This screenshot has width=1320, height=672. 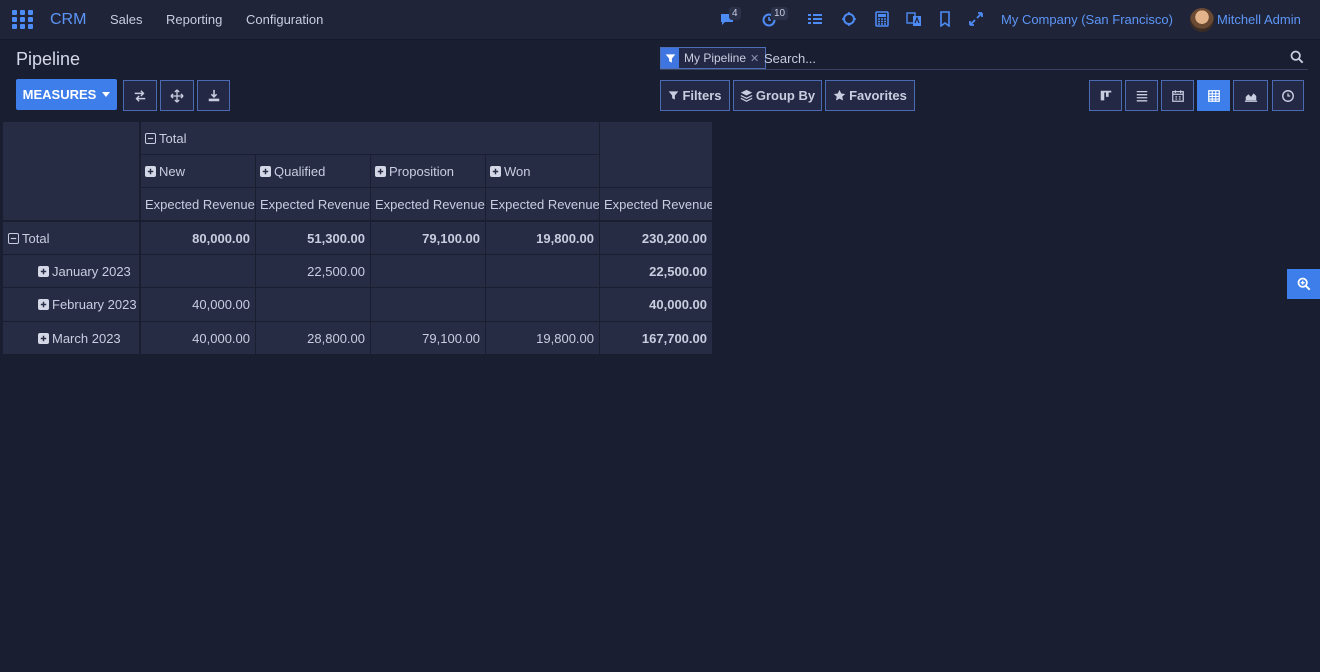 I want to click on col-header-proposition: Proposition, so click(x=428, y=171).